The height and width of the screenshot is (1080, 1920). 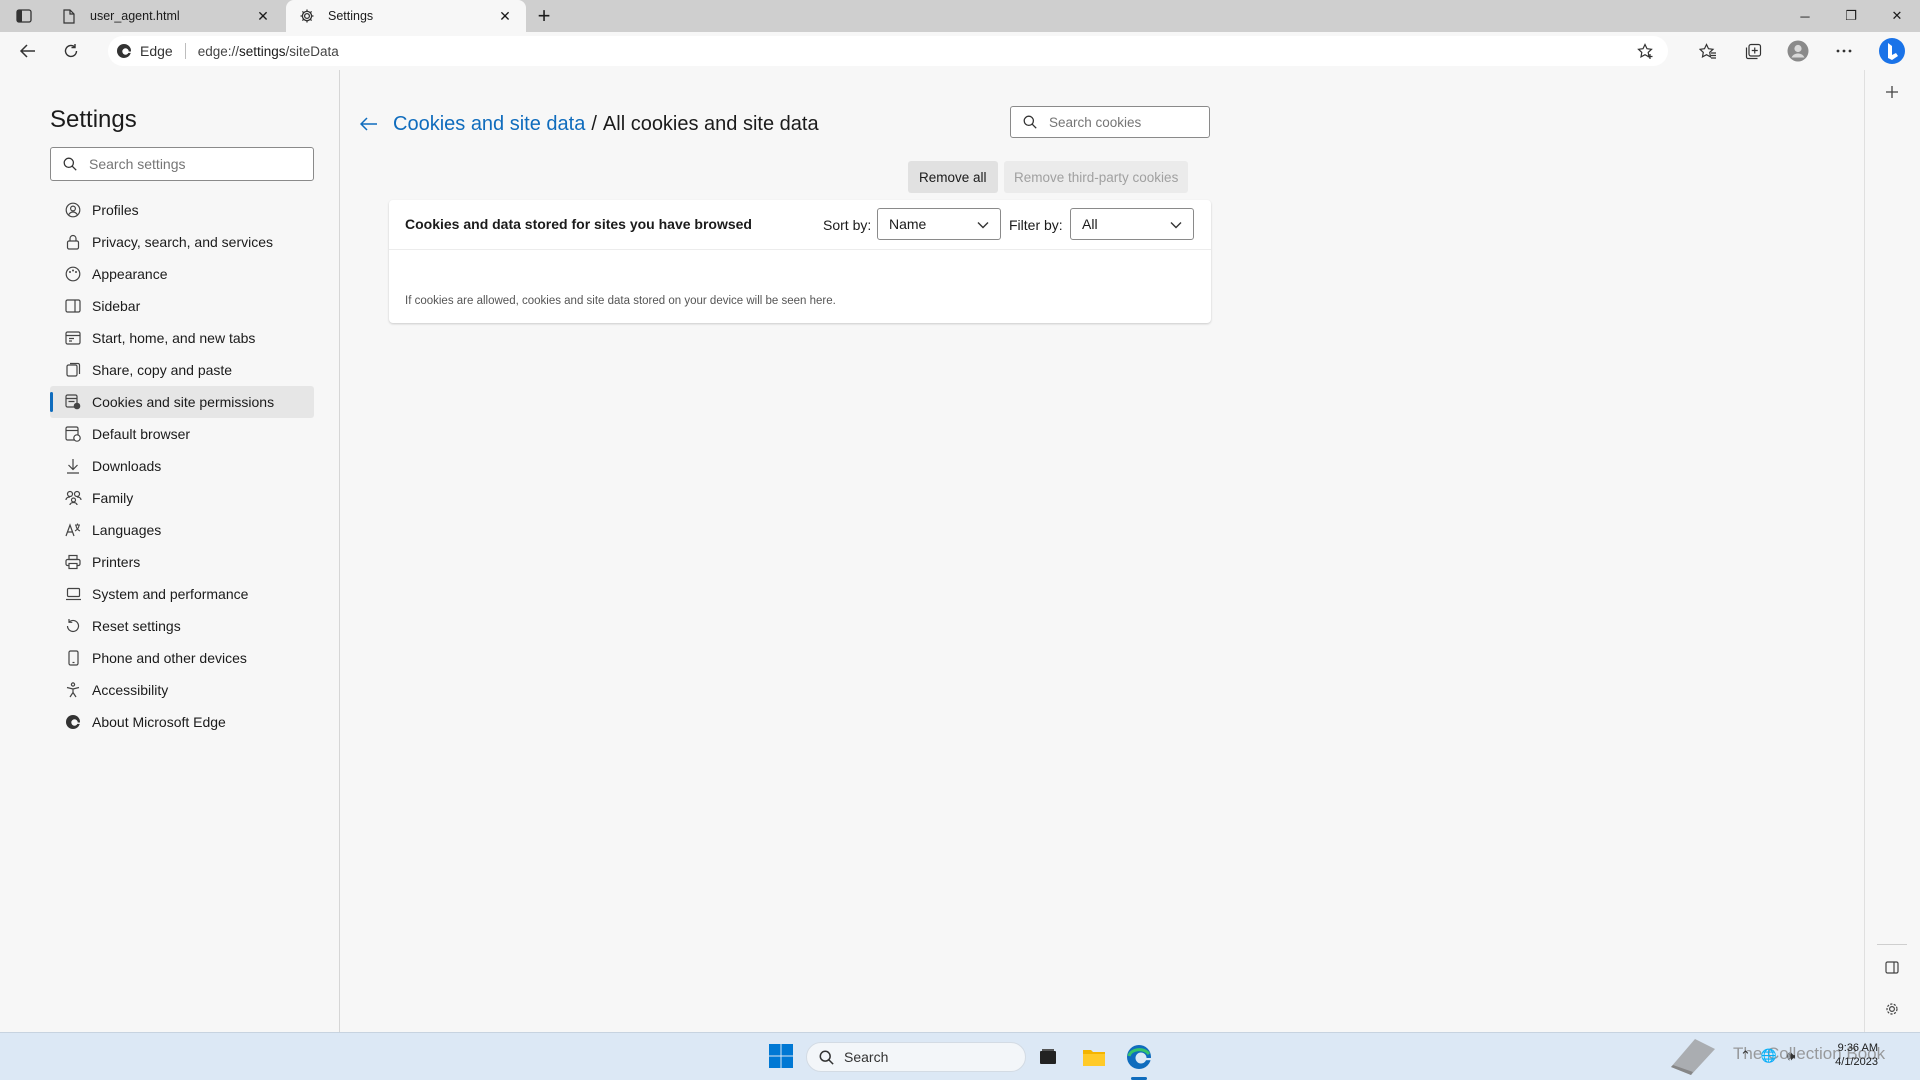 I want to click on sidebar-item-label: Accessibility, so click(x=130, y=690).